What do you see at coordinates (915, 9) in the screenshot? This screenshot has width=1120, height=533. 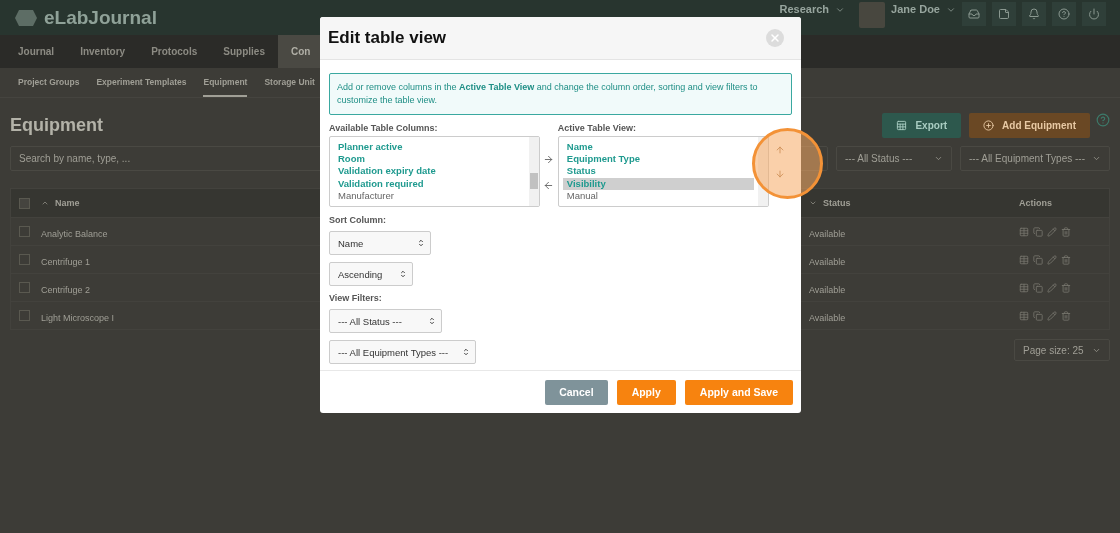 I see `user-name: Jane Doe` at bounding box center [915, 9].